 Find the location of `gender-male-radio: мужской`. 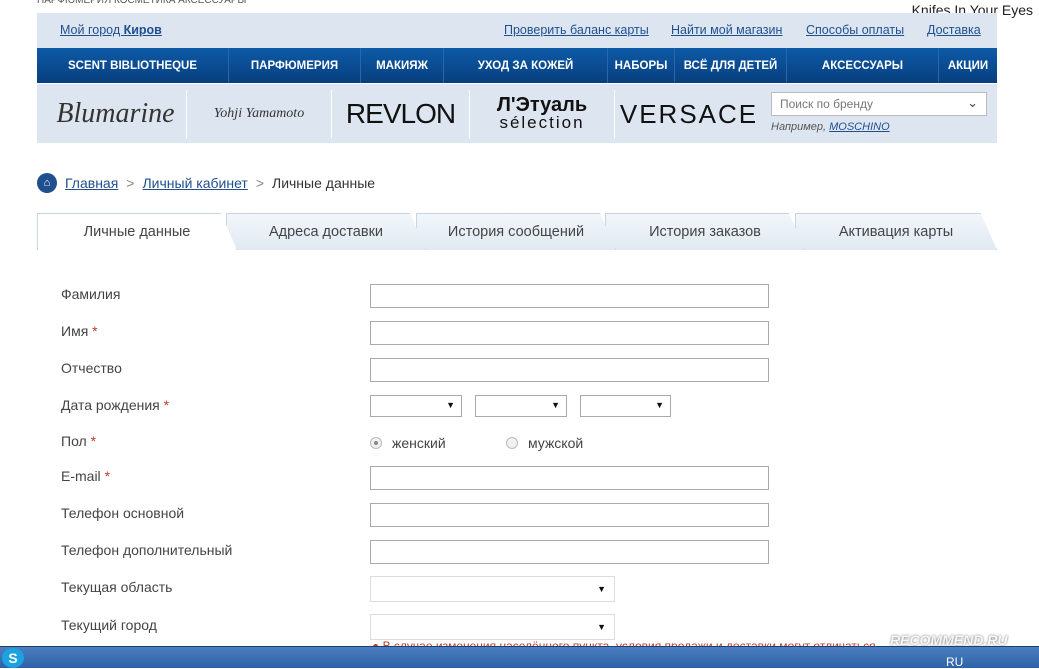

gender-male-radio: мужской is located at coordinates (544, 443).